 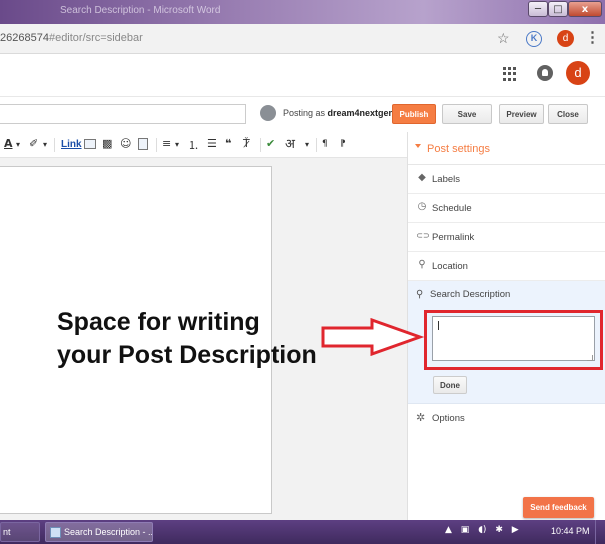 I want to click on maximize-button: □, so click(x=558, y=9).